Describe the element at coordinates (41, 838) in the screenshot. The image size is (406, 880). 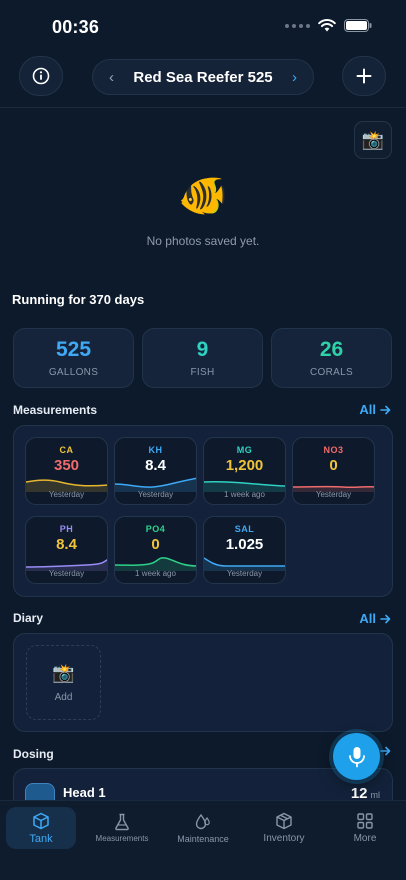
I see `tab-label: Tank` at that location.